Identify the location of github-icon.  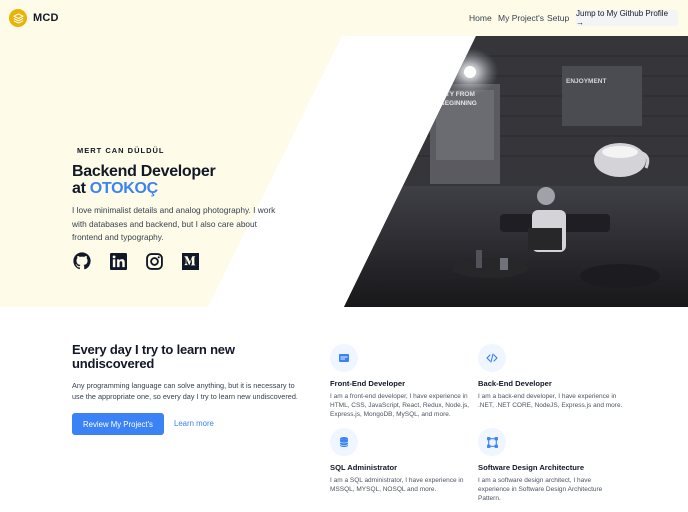
(82, 261).